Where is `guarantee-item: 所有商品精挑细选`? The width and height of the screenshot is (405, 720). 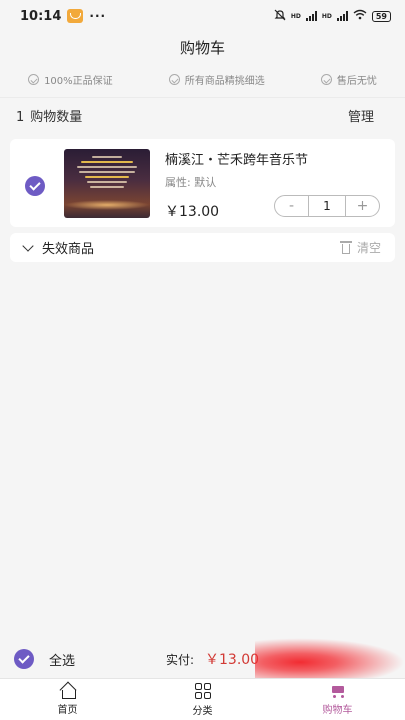
guarantee-item: 所有商品精挑细选 is located at coordinates (216, 79).